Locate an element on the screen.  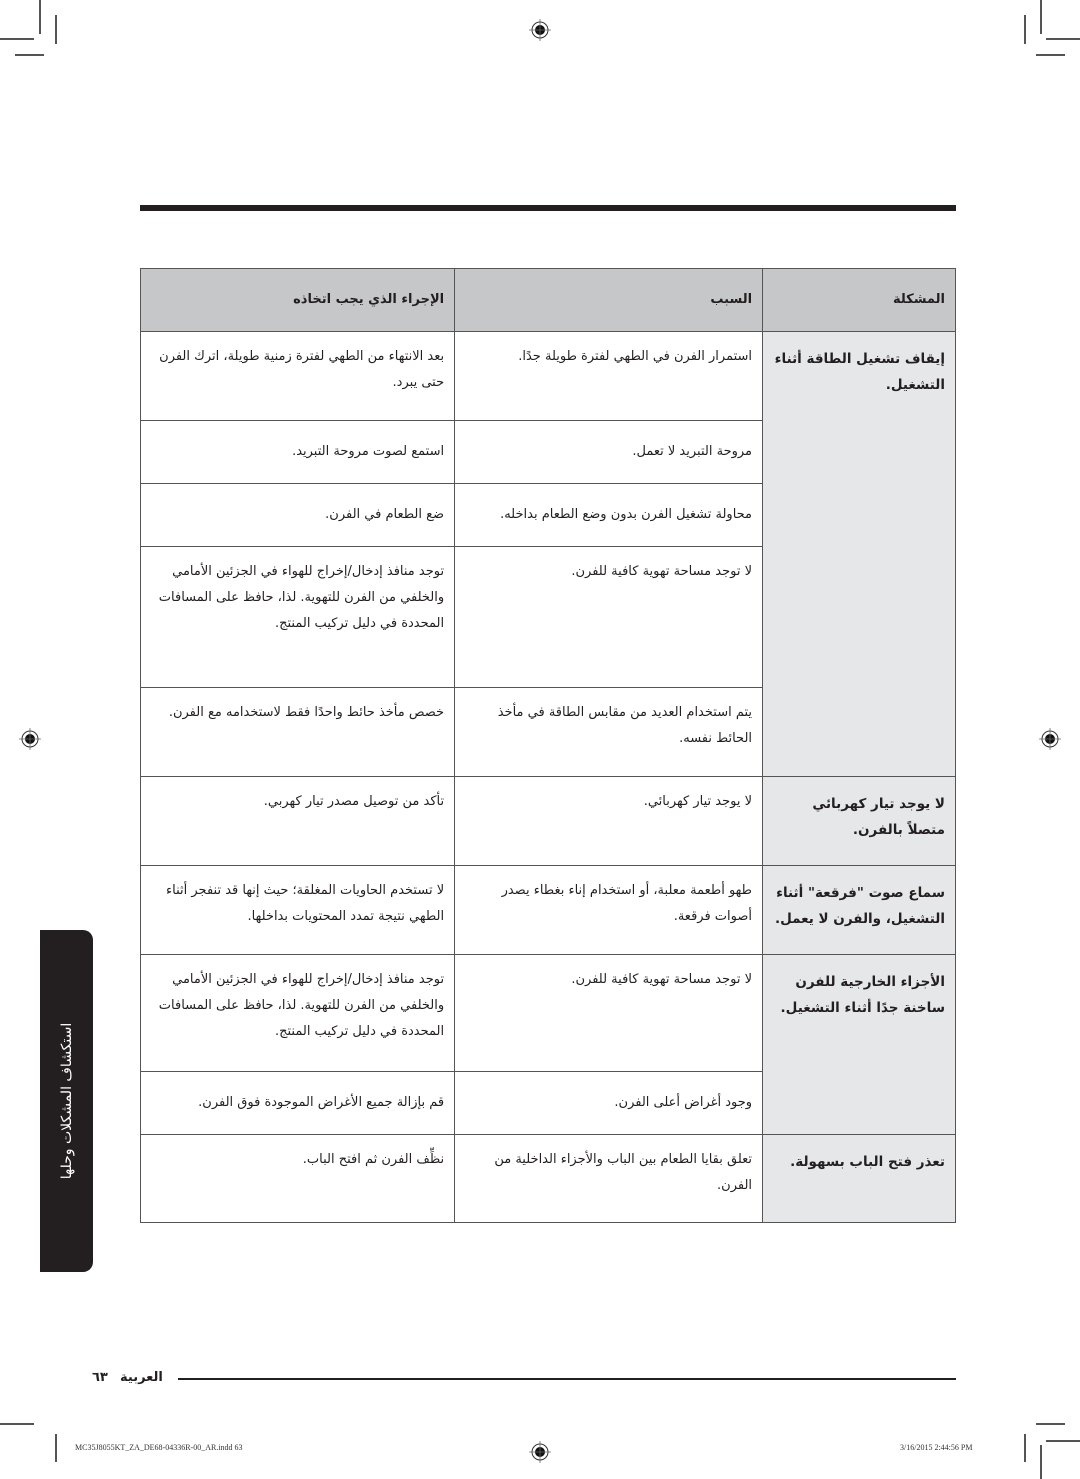
header-rule is located at coordinates (548, 208).